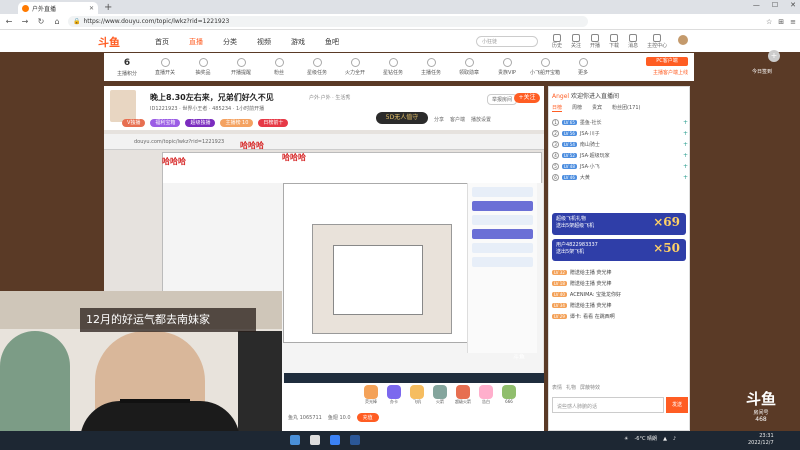 The width and height of the screenshot is (800, 450). What do you see at coordinates (439, 119) in the screenshot?
I see `share-button: 分享` at bounding box center [439, 119].